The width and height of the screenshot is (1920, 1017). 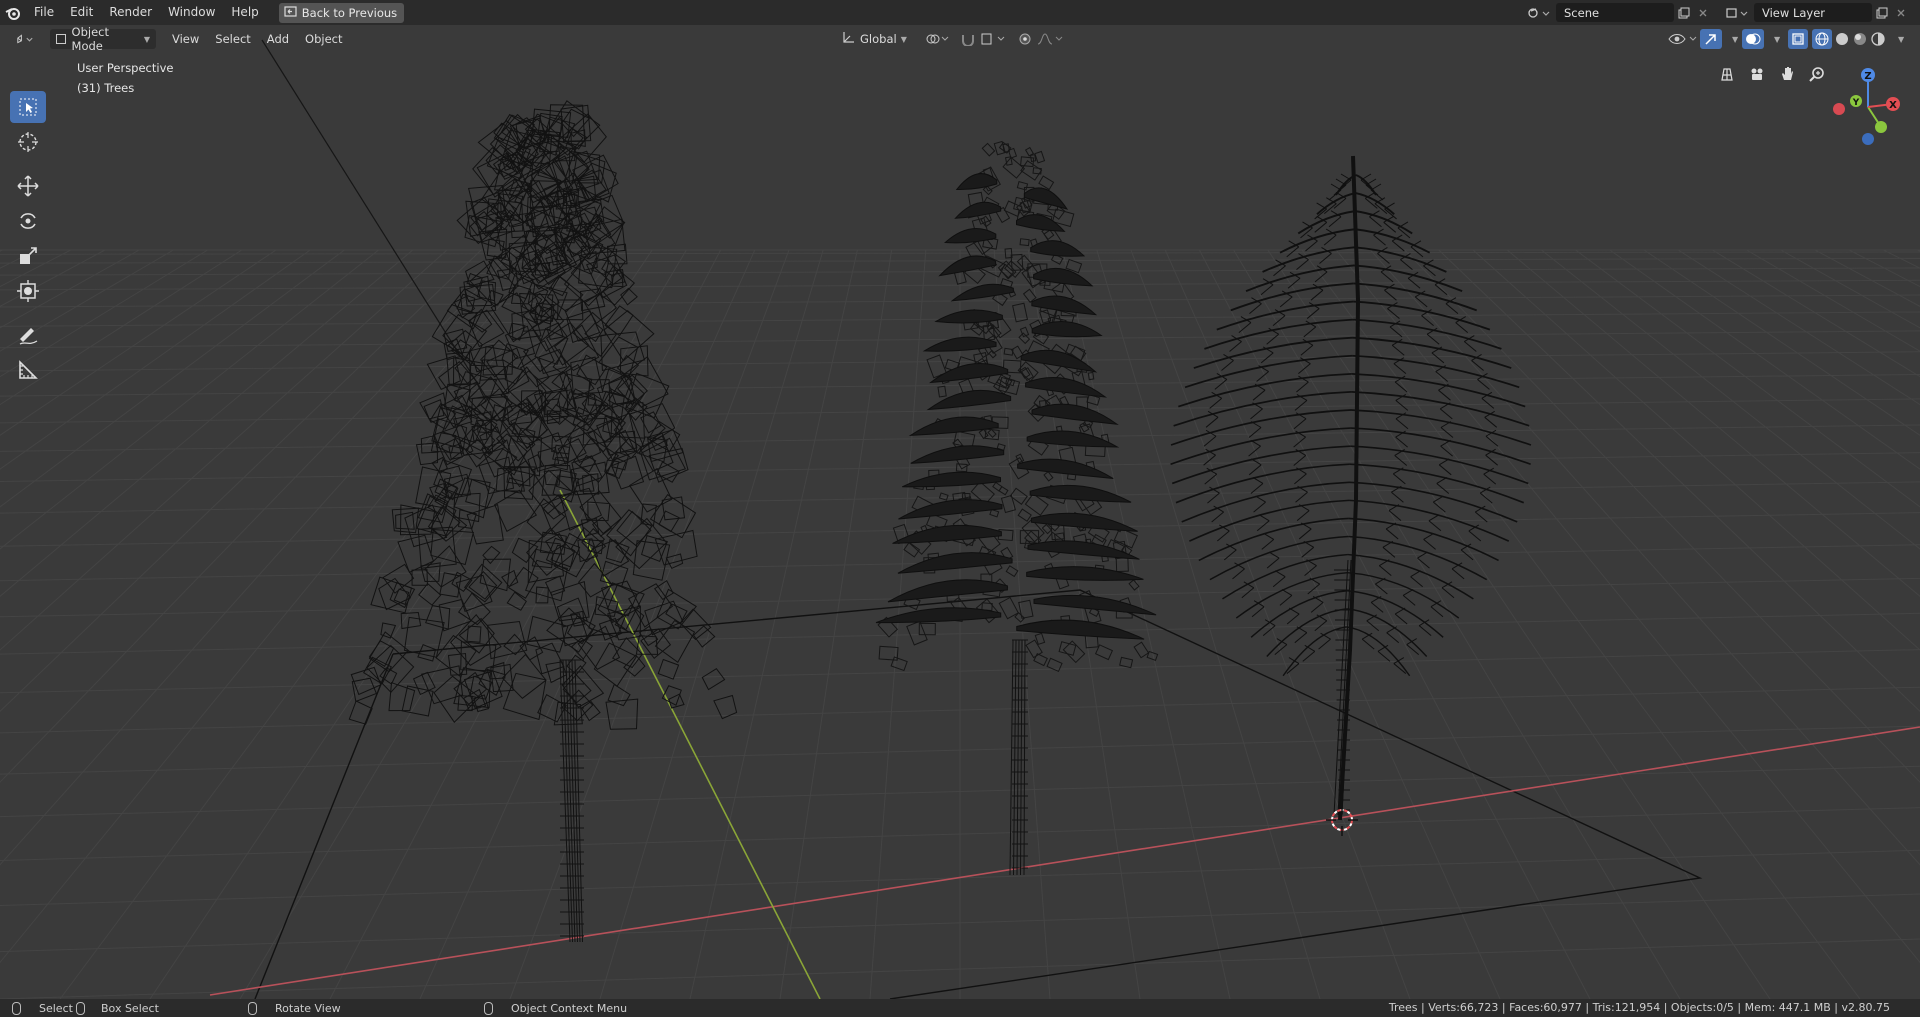 I want to click on mouse-right-icon, so click(x=488, y=1008).